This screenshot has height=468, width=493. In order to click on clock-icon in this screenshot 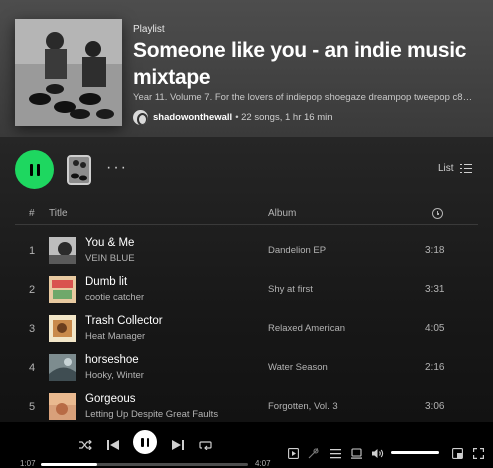, I will do `click(437, 213)`.